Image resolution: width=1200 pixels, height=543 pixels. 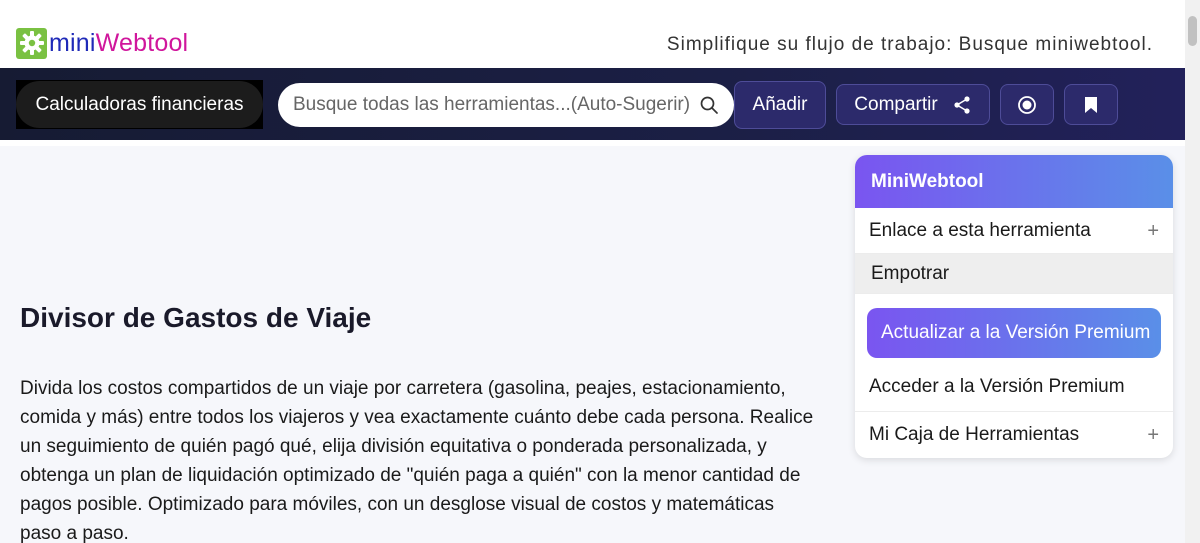 What do you see at coordinates (1192, 31) in the screenshot?
I see `scroll-thumb` at bounding box center [1192, 31].